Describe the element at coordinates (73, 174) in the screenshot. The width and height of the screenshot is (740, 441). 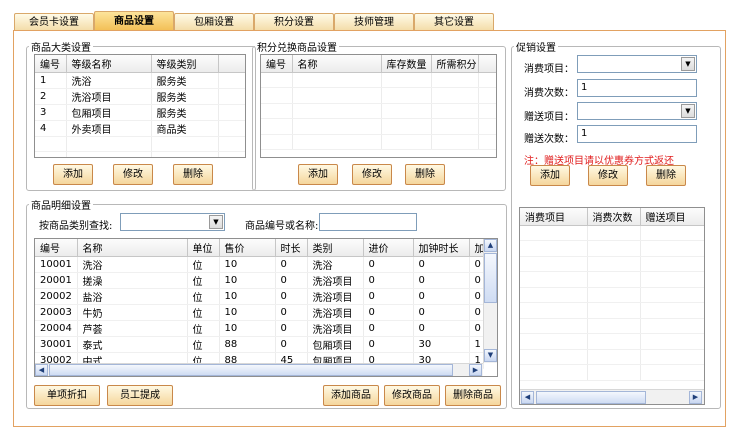
I see `category-add-button: 添加` at that location.